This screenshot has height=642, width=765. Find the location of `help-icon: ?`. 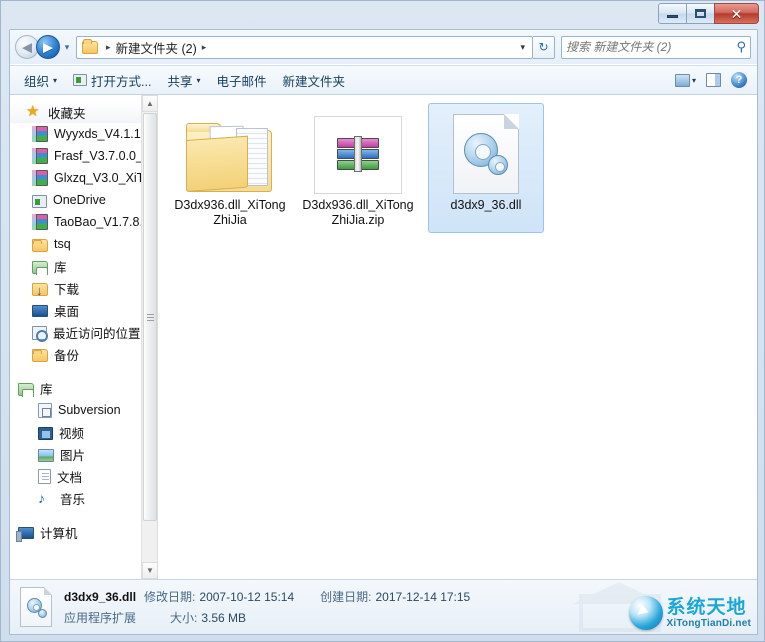

help-icon: ? is located at coordinates (739, 80).